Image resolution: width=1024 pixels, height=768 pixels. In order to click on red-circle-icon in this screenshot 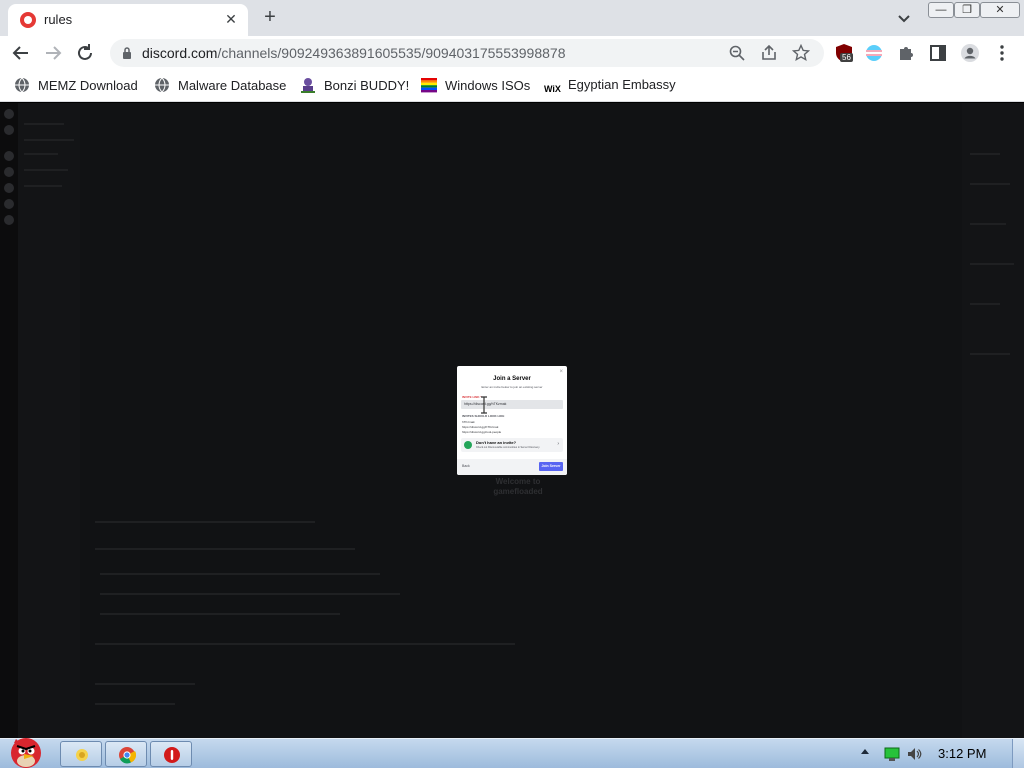, I will do `click(172, 755)`.